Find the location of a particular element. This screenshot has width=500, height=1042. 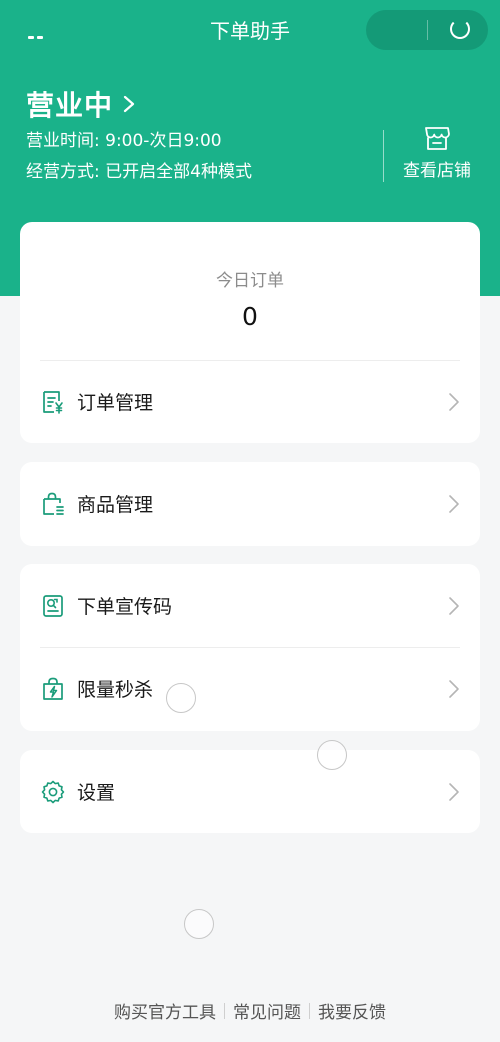

settings-card: 设置 is located at coordinates (250, 791).